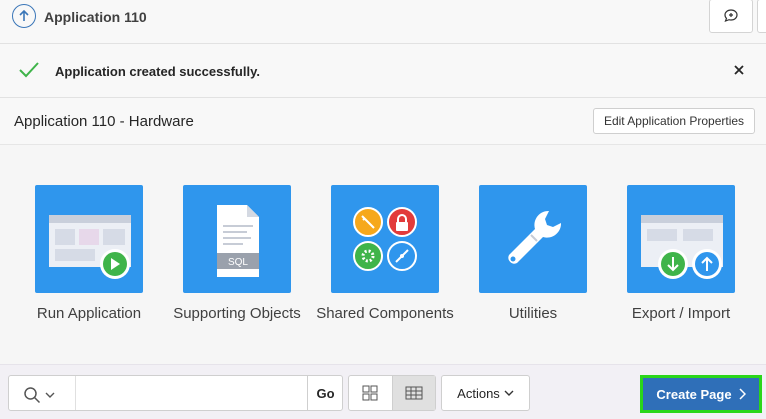 Image resolution: width=766 pixels, height=419 pixels. I want to click on feedback-button, so click(731, 16).